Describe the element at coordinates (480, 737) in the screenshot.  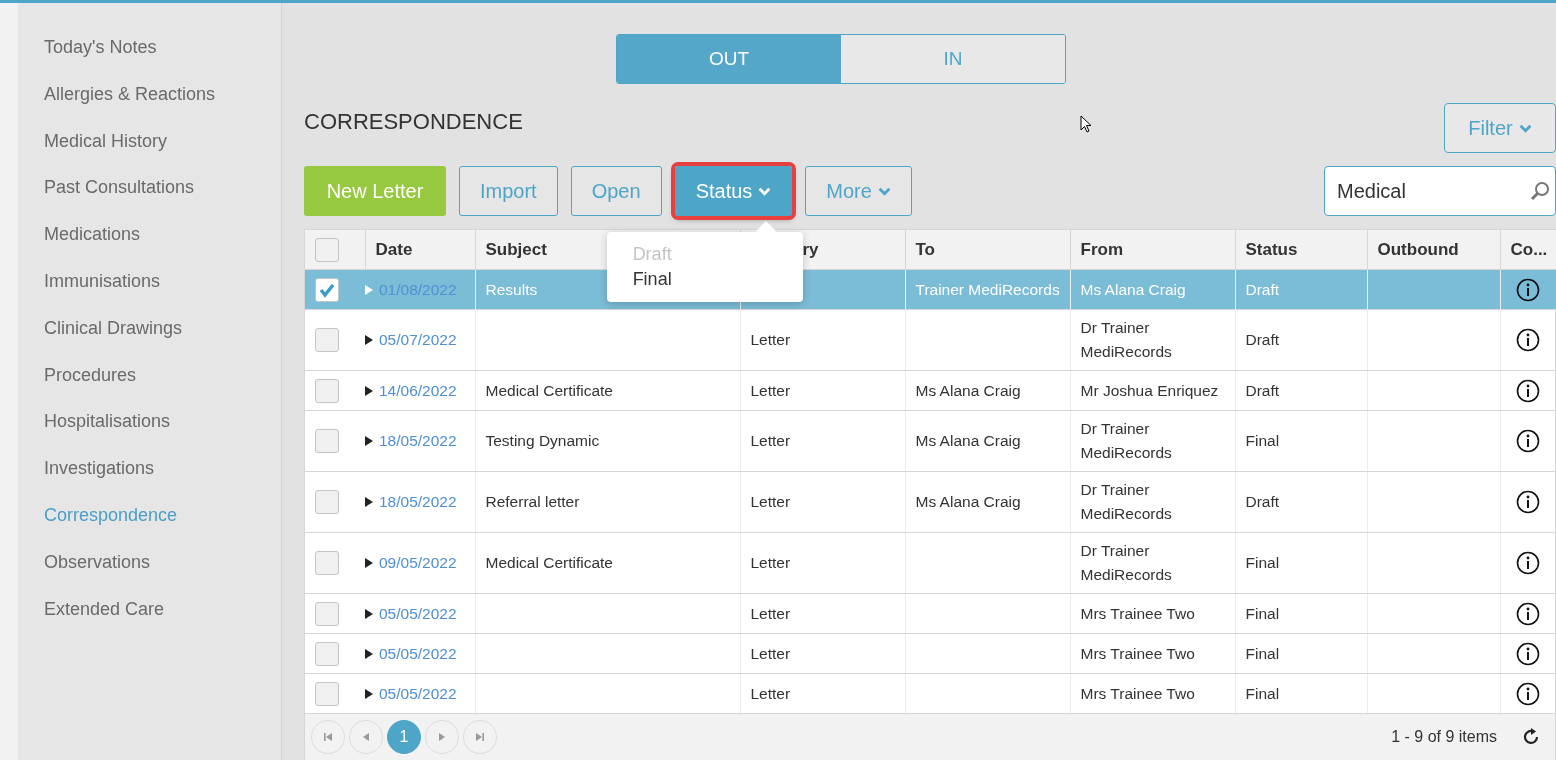
I see `last-page-icon` at that location.